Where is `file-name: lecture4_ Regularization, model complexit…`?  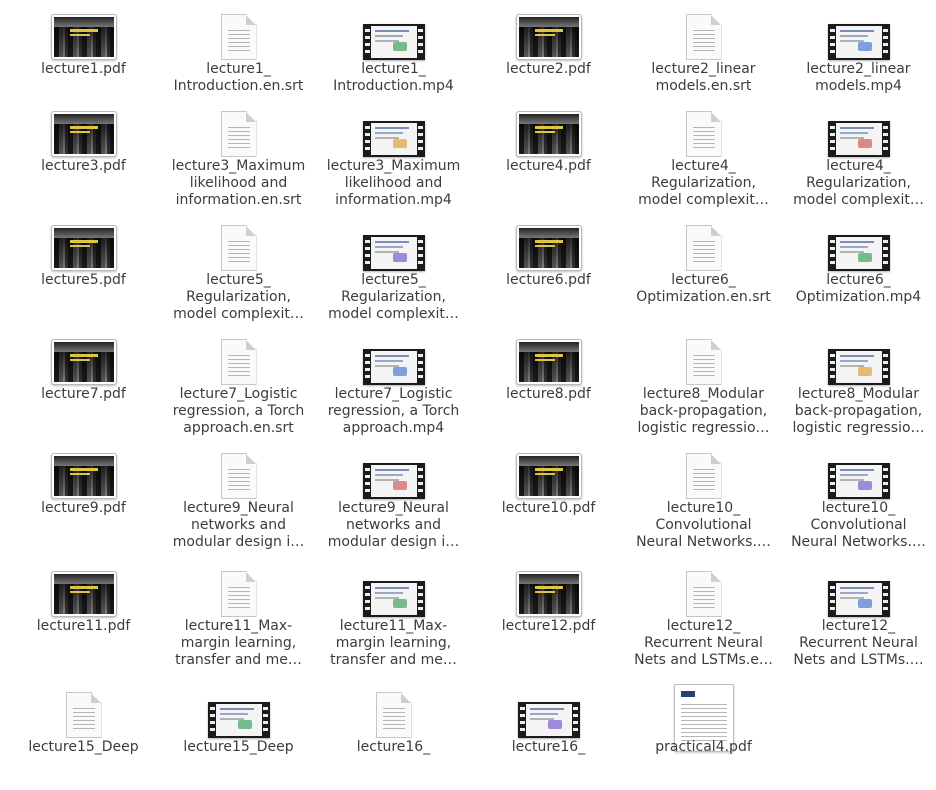
file-name: lecture4_ Regularization, model complexit… is located at coordinates (858, 183).